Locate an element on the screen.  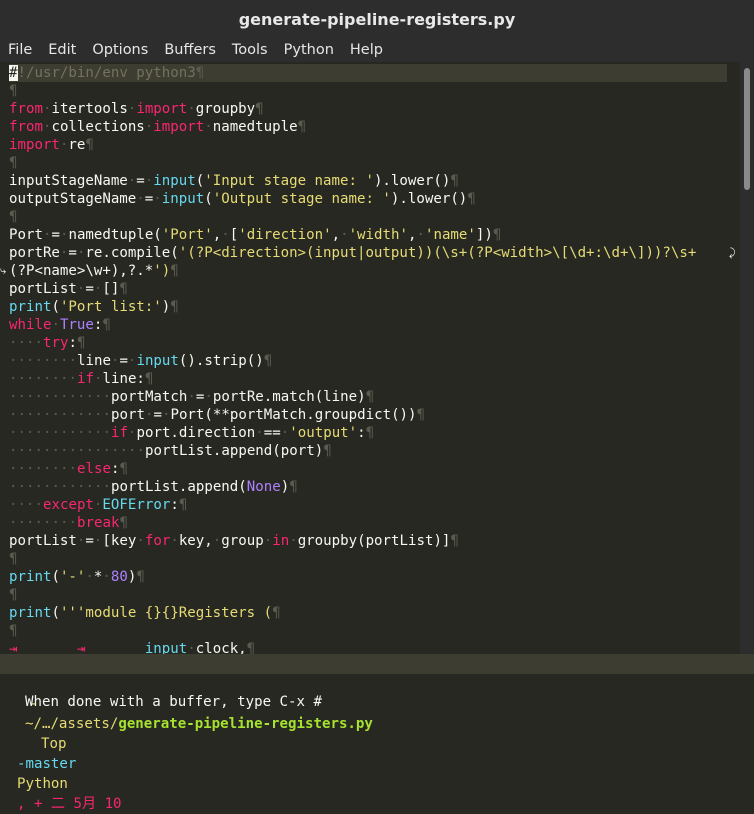
modeline-branch: -master is located at coordinates (46, 764).